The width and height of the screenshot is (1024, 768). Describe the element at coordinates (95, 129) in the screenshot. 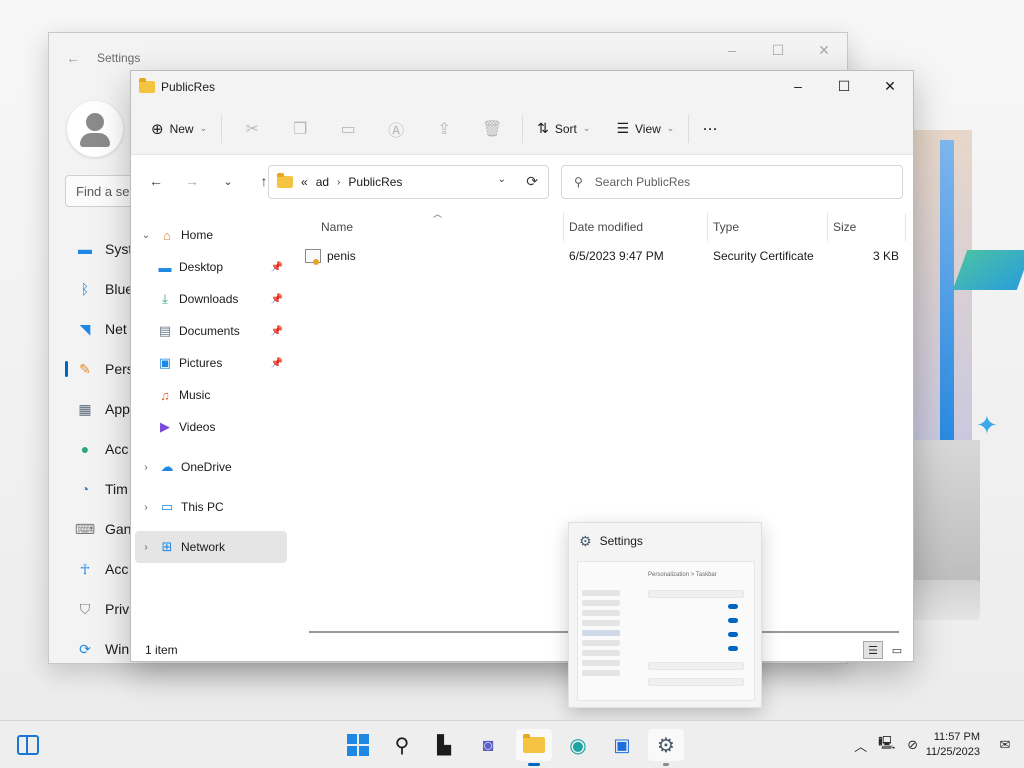

I see `avatar` at that location.